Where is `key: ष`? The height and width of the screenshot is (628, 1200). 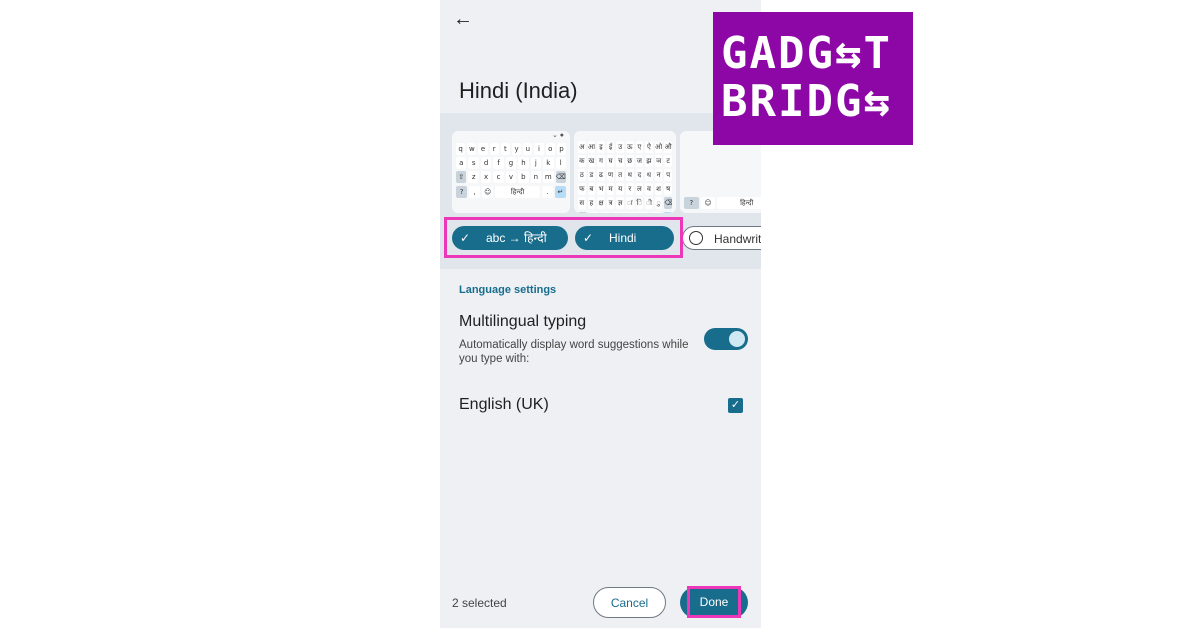
key: ष is located at coordinates (668, 189).